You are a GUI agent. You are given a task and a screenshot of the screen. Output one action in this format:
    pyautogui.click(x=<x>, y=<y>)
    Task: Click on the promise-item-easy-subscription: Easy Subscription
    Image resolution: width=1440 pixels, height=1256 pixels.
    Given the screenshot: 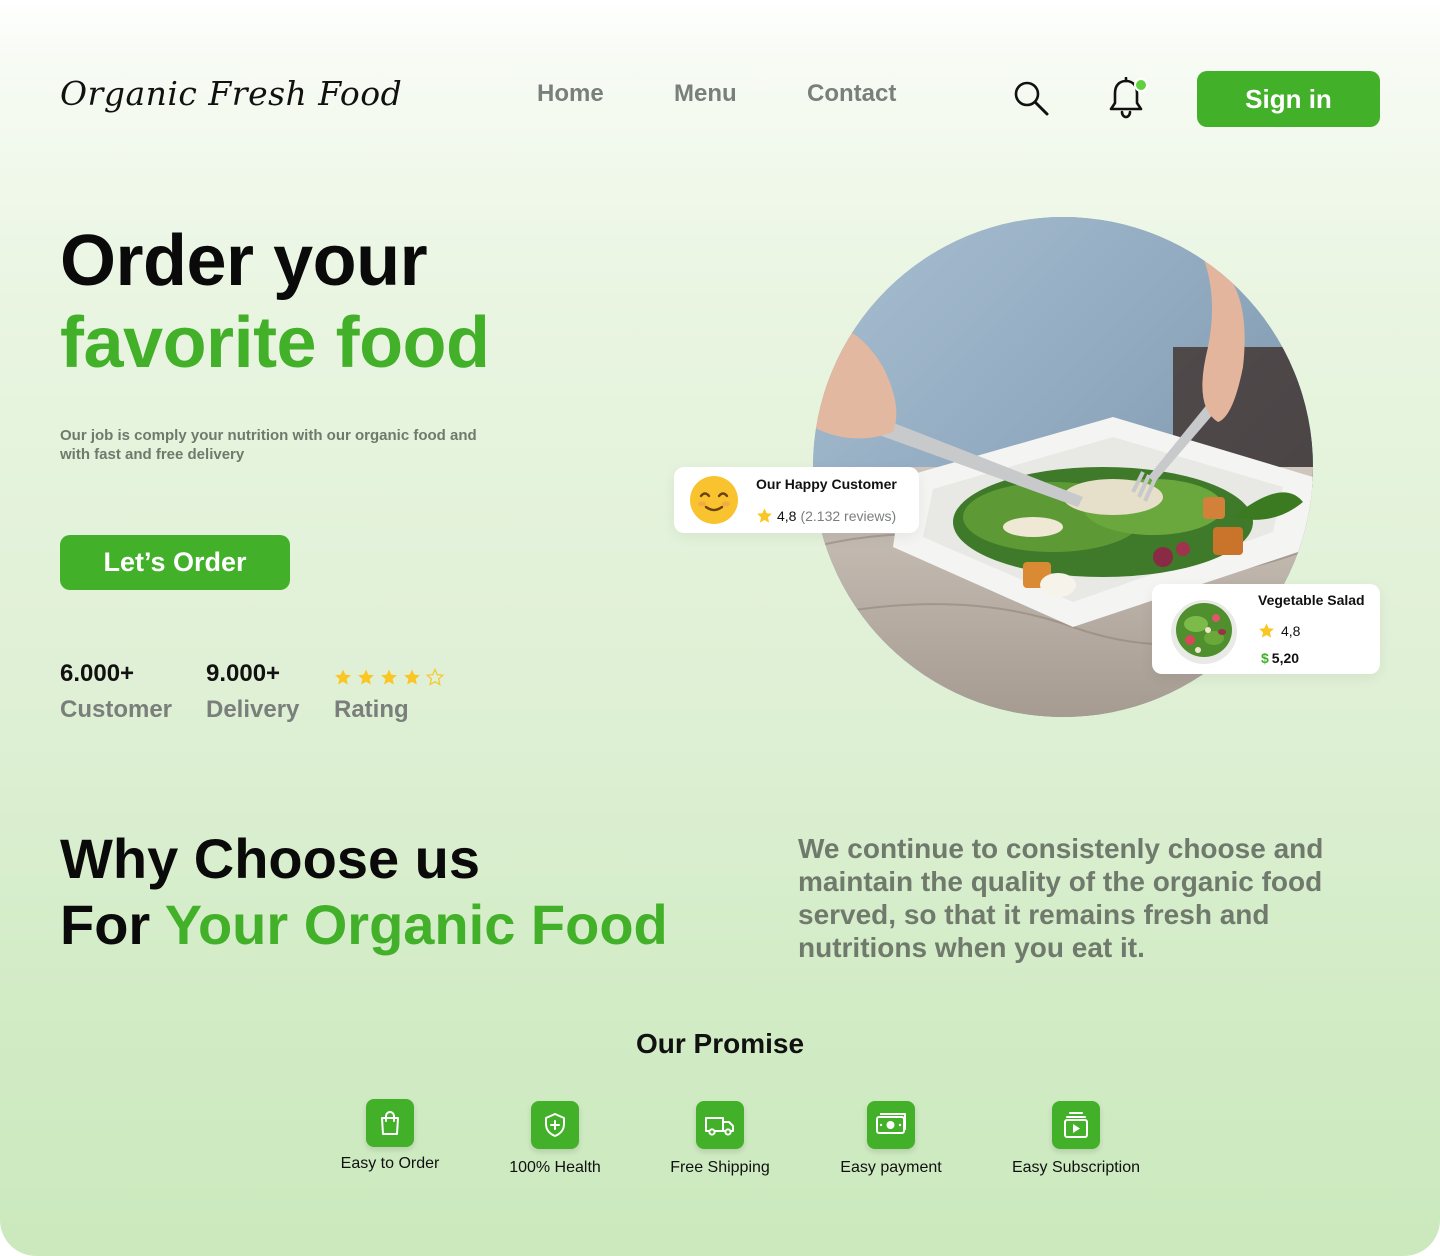 What is the action you would take?
    pyautogui.click(x=1076, y=1139)
    